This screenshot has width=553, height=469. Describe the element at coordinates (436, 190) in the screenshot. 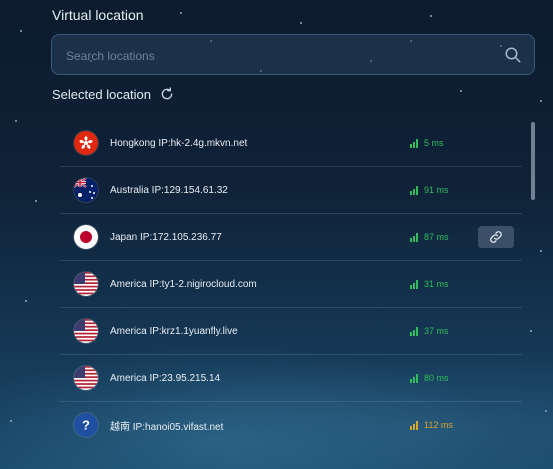

I see `latency-value: 91 ms` at that location.